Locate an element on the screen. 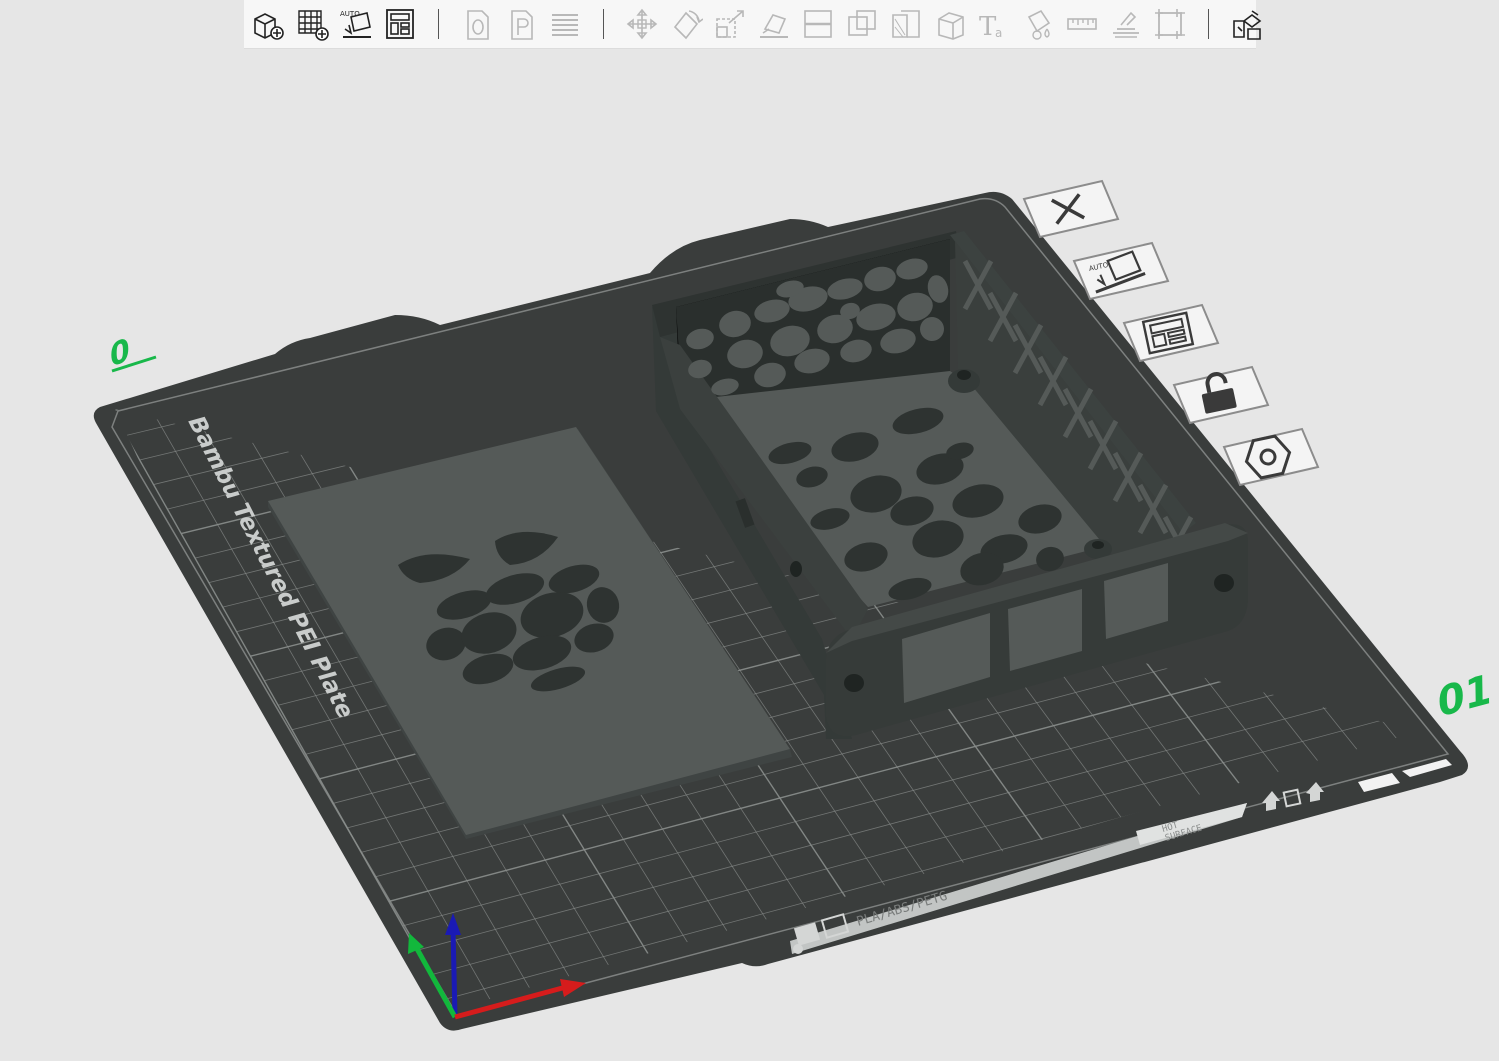 The image size is (1499, 1061). cut-icon is located at coordinates (818, 24).